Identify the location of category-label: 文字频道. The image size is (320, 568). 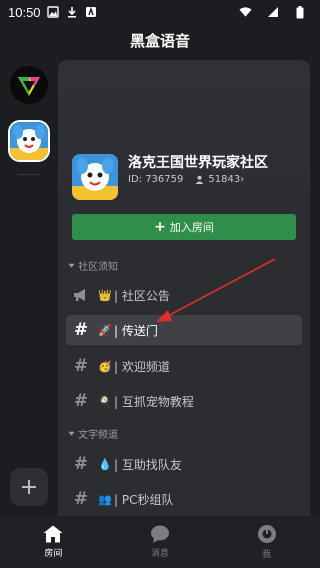
(98, 435).